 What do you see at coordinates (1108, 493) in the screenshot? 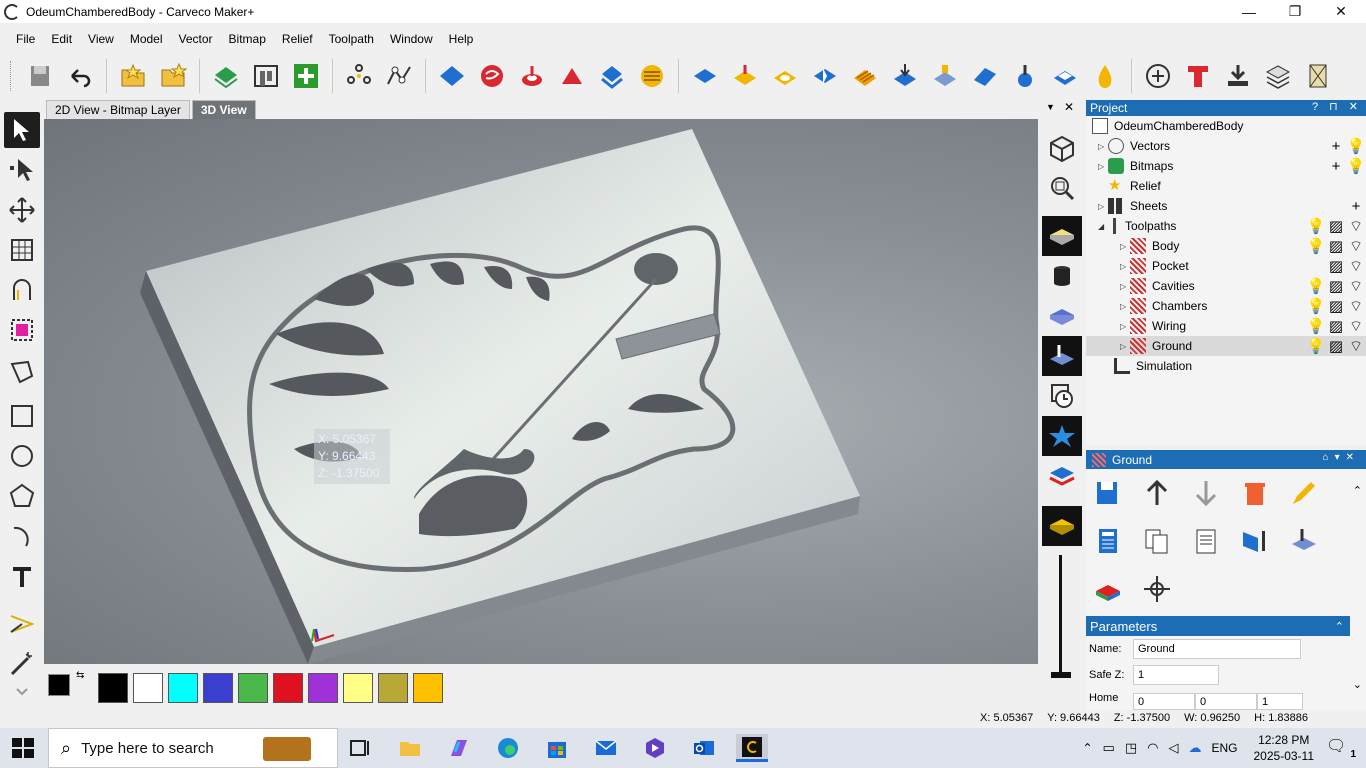
I see `save-toolpath-icon` at bounding box center [1108, 493].